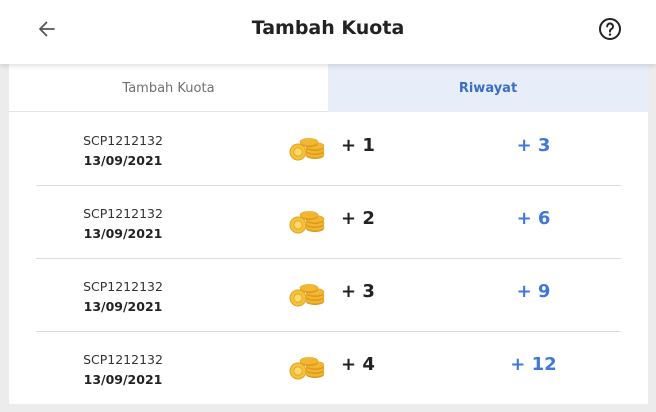  Describe the element at coordinates (533, 291) in the screenshot. I see `quota-total: + 9` at that location.